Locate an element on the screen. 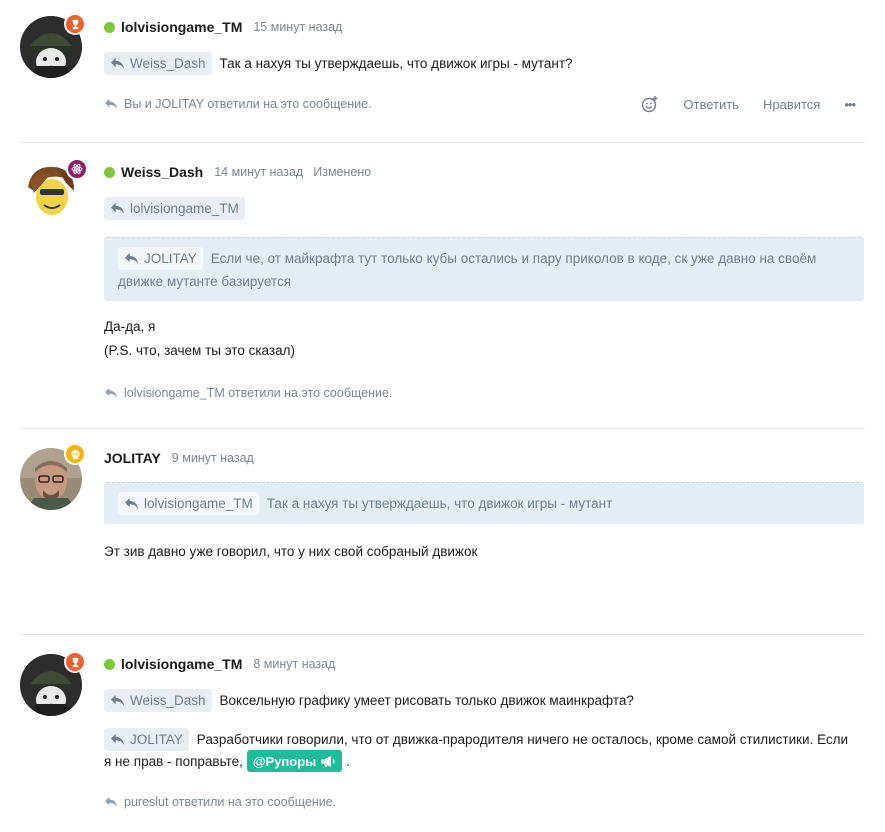  reply-mention-chip: lolvisiongame_TM is located at coordinates (174, 208).